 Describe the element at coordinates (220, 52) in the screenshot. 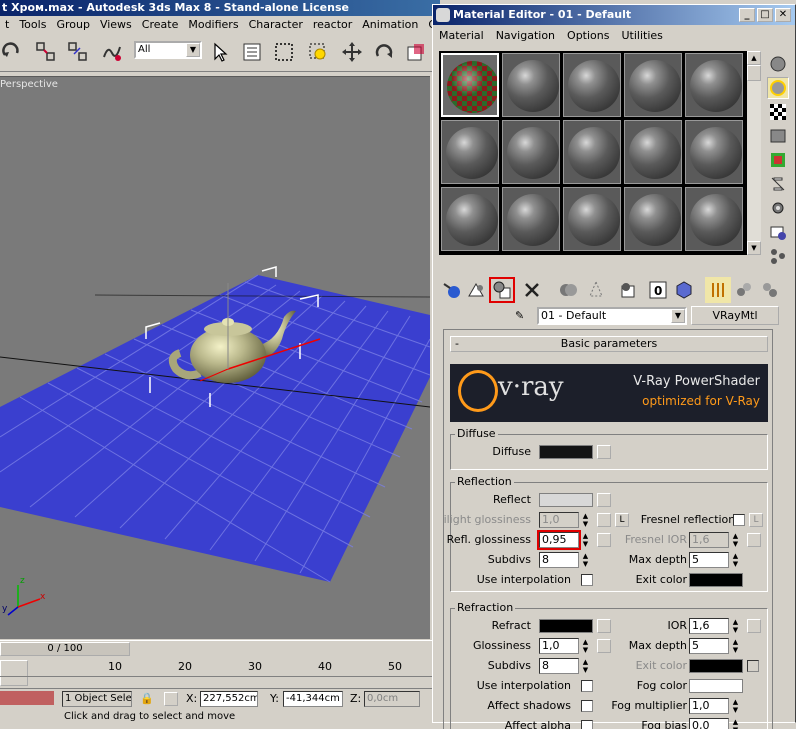

I see `select-object-icon` at that location.